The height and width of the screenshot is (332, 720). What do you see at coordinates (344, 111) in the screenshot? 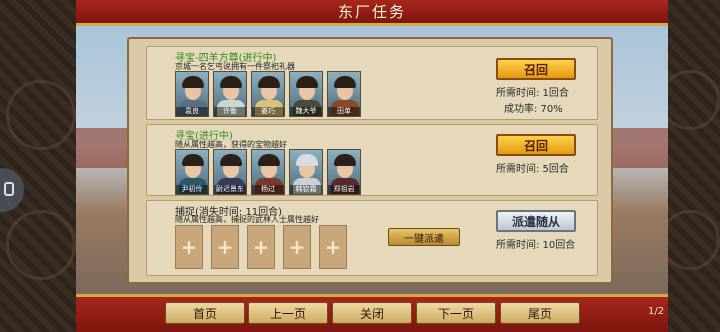
I see `member-name: 田单` at bounding box center [344, 111].